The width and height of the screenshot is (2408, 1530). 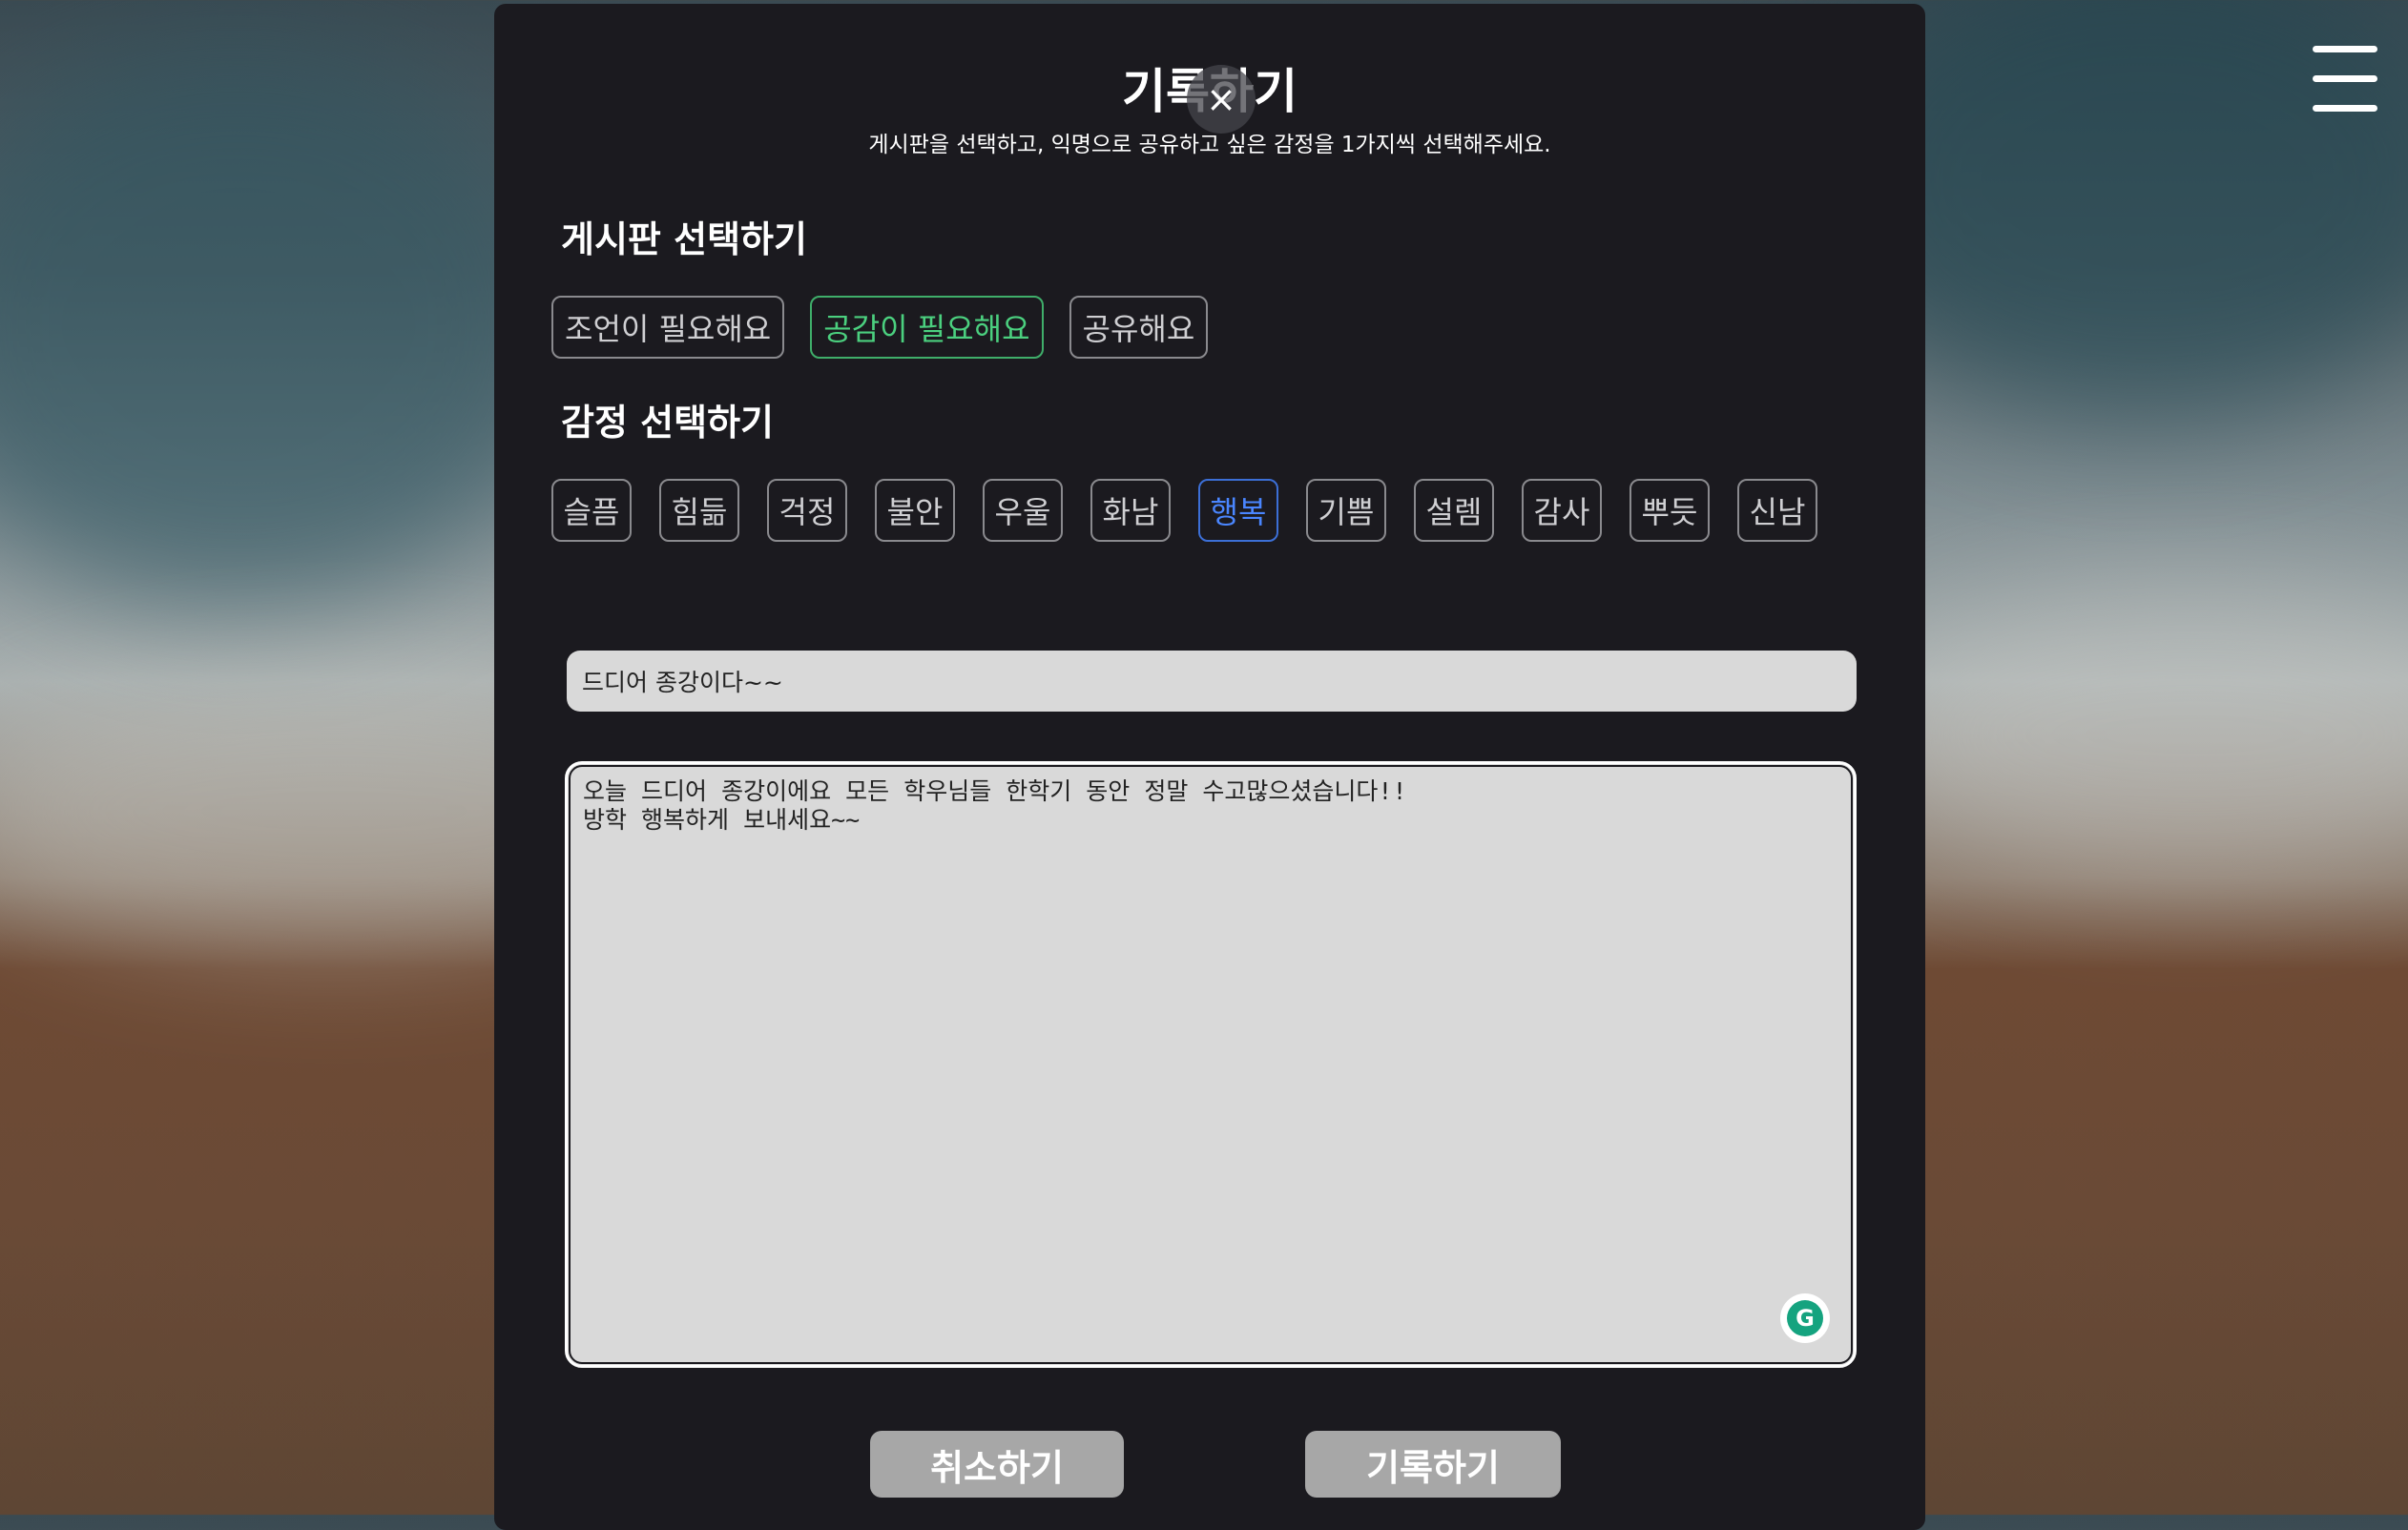 I want to click on emotion-option-sadness: 슬픔, so click(x=591, y=510).